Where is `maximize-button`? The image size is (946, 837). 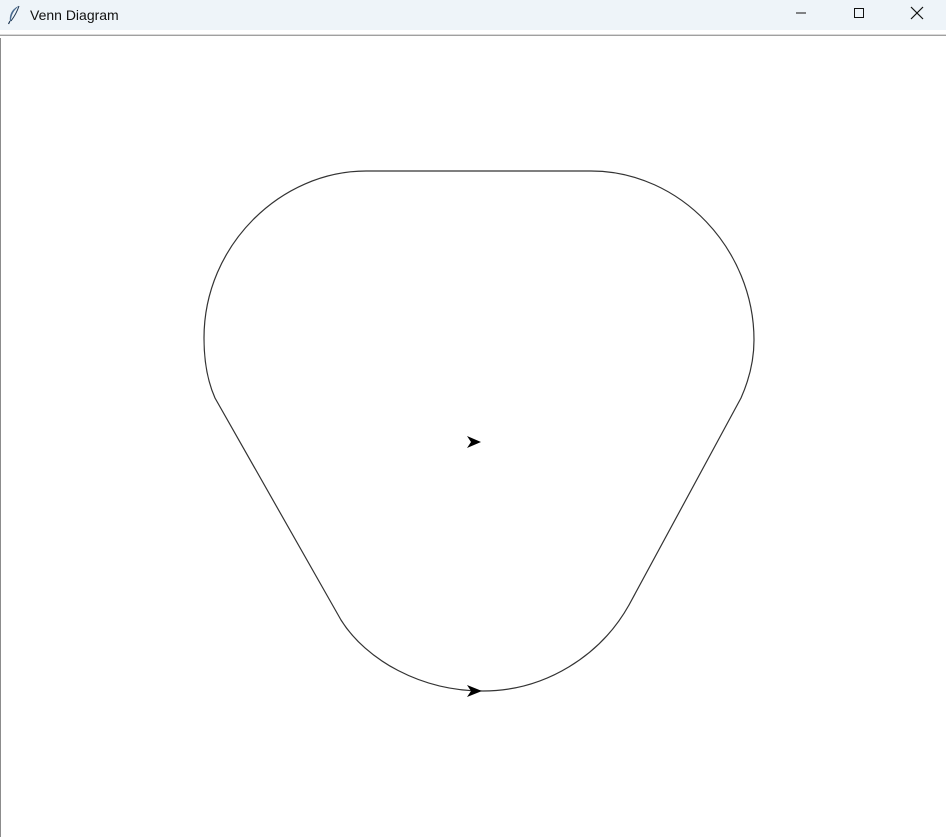 maximize-button is located at coordinates (859, 15).